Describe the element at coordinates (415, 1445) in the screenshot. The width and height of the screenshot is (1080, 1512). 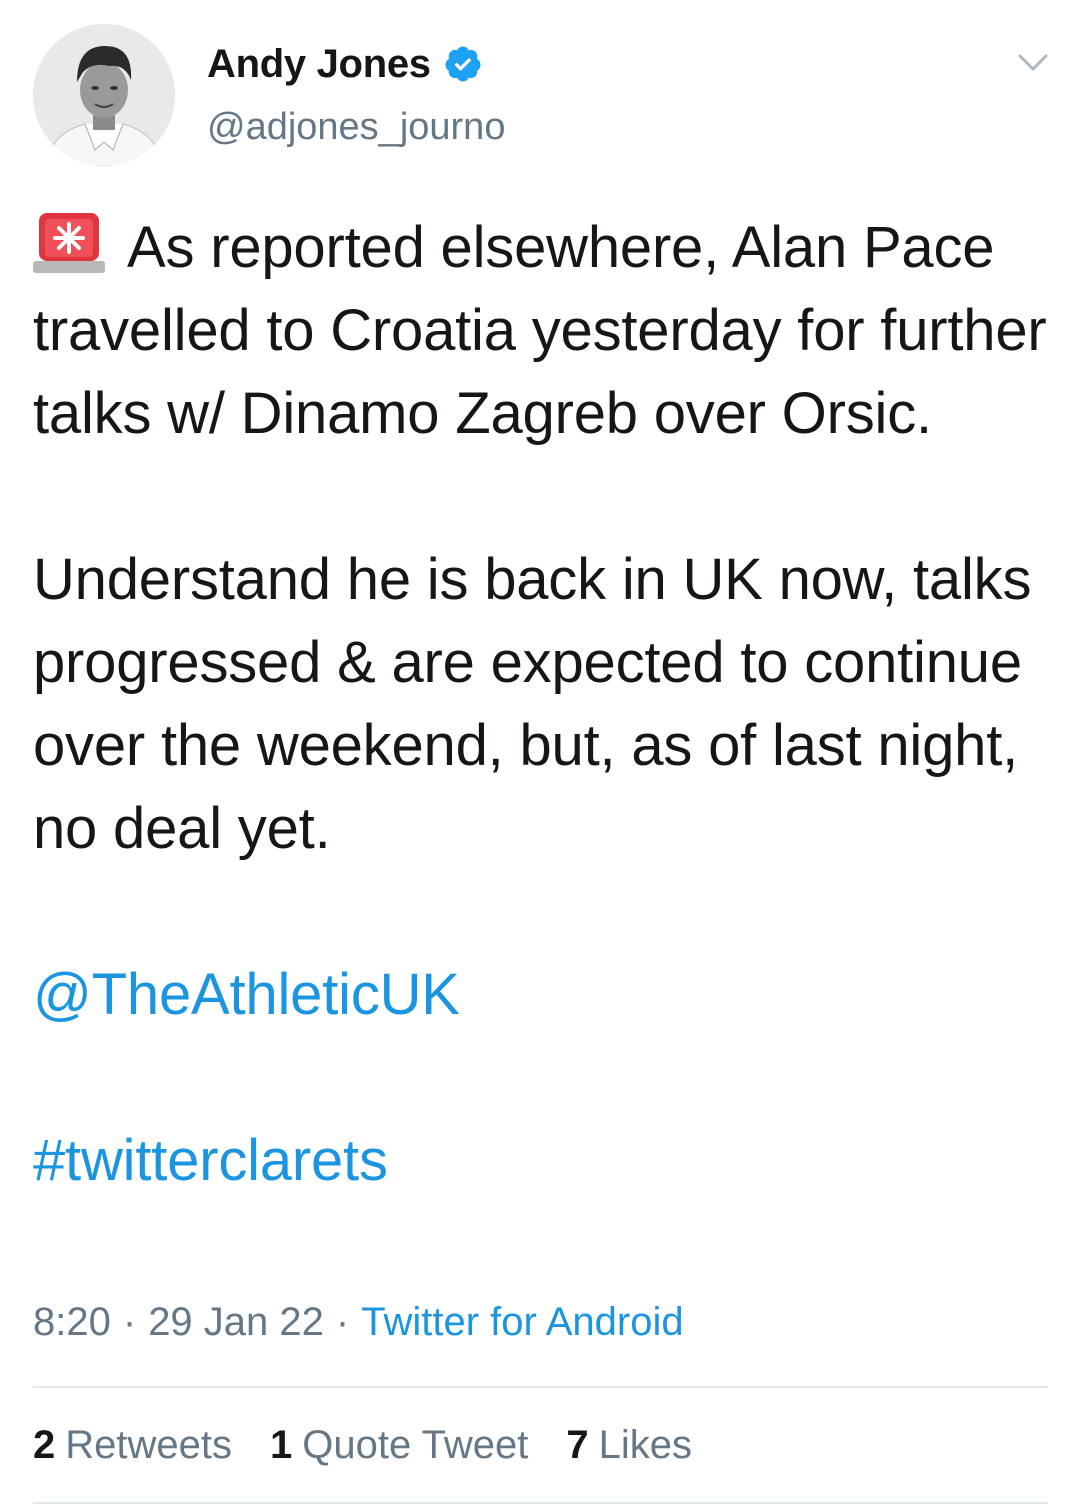
I see `quote-tweets-label: Quote Tweet` at that location.